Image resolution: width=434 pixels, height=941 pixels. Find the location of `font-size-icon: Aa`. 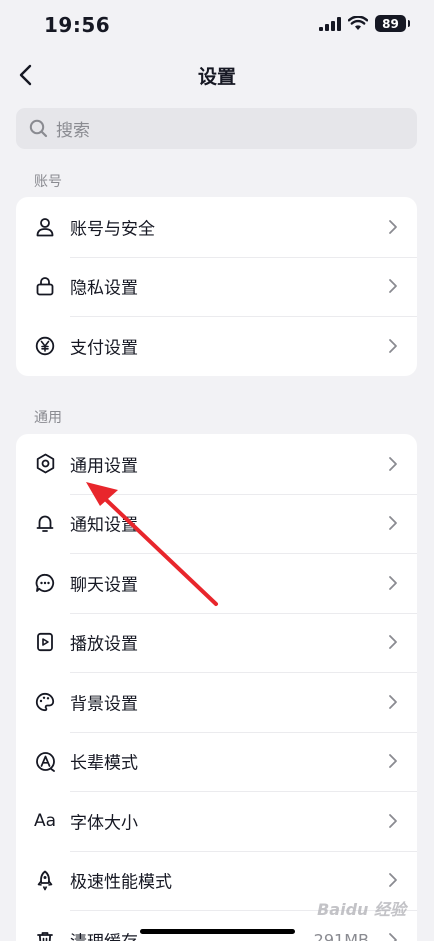

font-size-icon: Aa is located at coordinates (45, 820).